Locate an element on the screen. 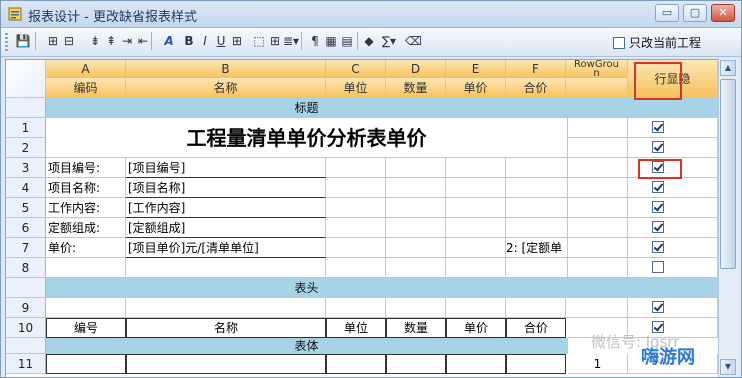 The image size is (742, 378). cell-b: [项目单价]元/[清单单位] is located at coordinates (226, 248).